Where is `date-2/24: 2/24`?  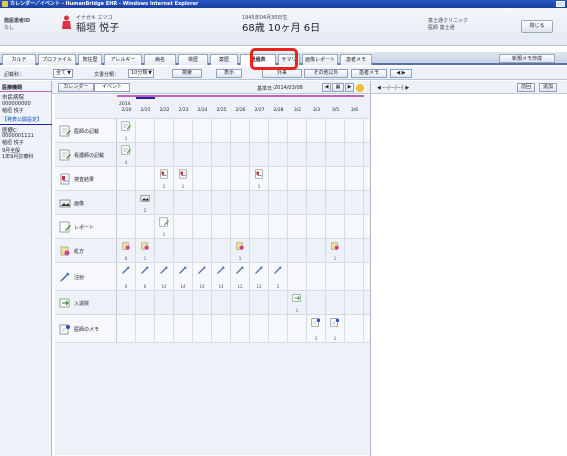
date-2/24: 2/24 is located at coordinates (202, 110).